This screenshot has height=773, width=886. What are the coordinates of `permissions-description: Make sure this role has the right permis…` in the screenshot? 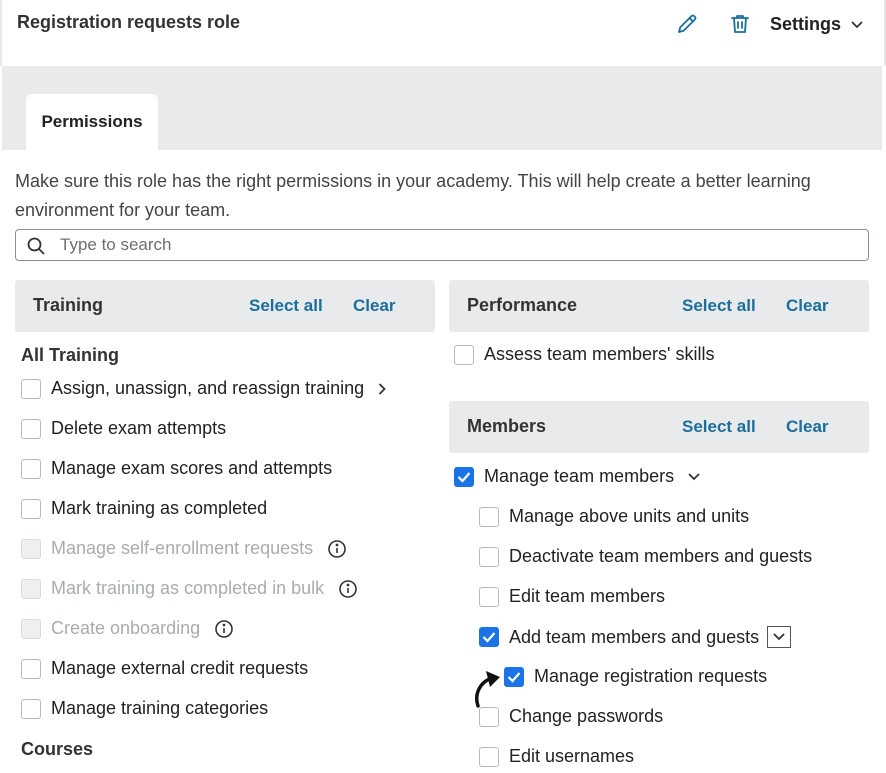 It's located at (413, 195).